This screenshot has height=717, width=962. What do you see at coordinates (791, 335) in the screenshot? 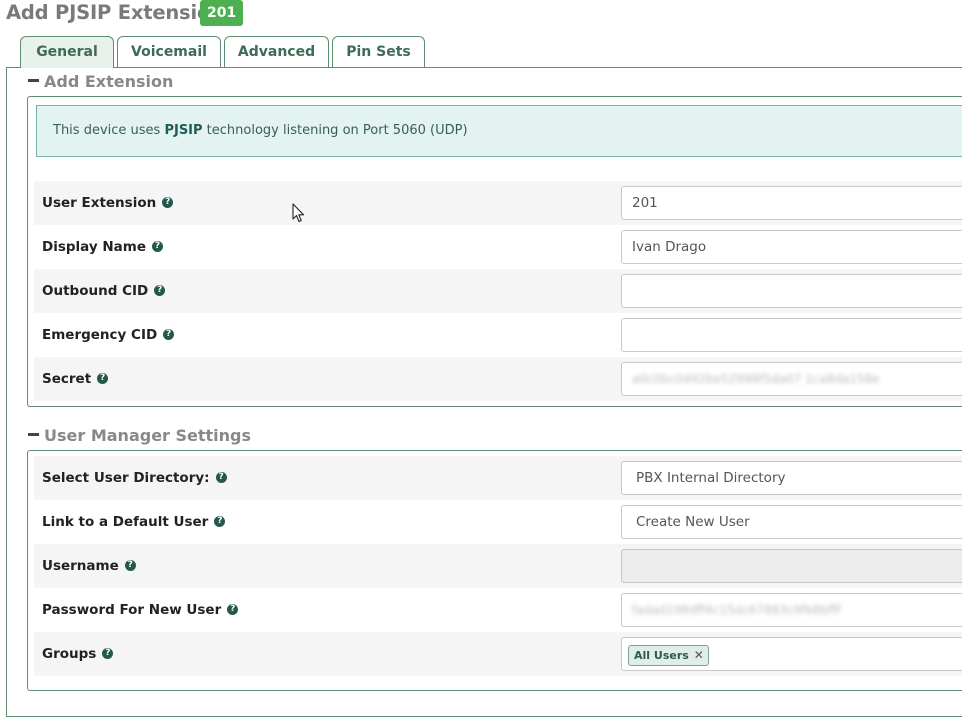
I see `emergency-cid-input` at bounding box center [791, 335].